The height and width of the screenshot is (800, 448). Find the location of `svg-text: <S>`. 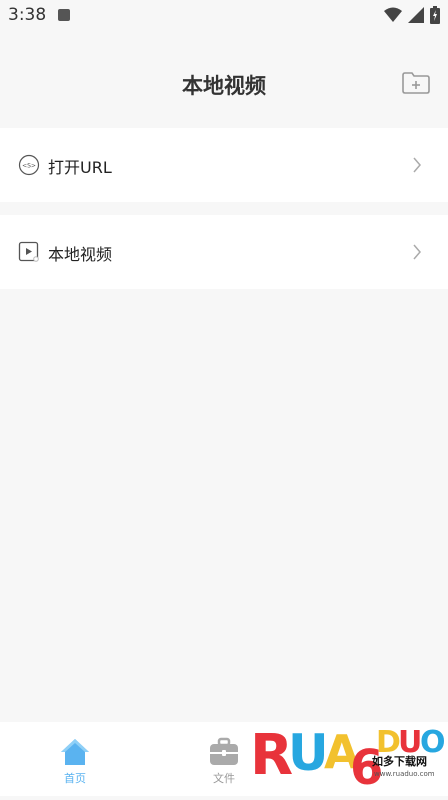

svg-text: <S> is located at coordinates (29, 166).